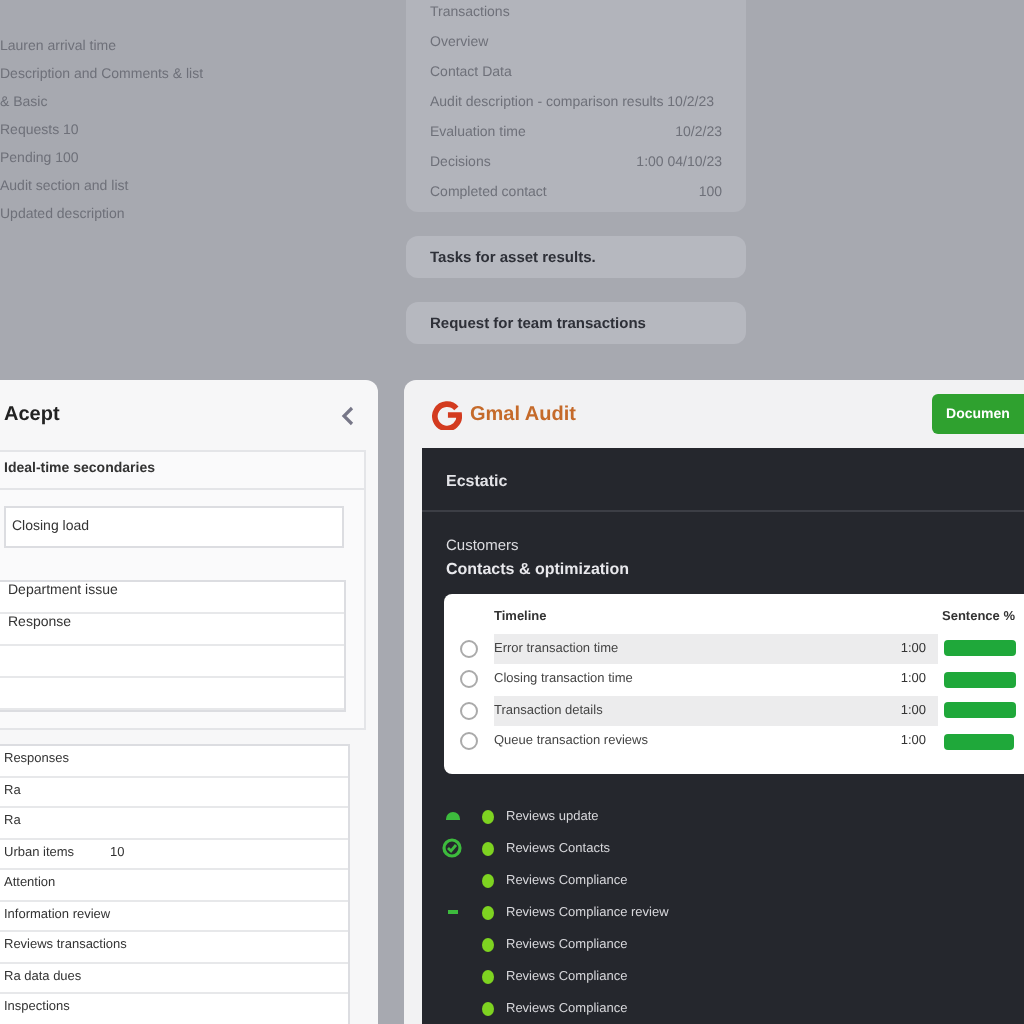  What do you see at coordinates (452, 848) in the screenshot?
I see `check-circle-icon` at bounding box center [452, 848].